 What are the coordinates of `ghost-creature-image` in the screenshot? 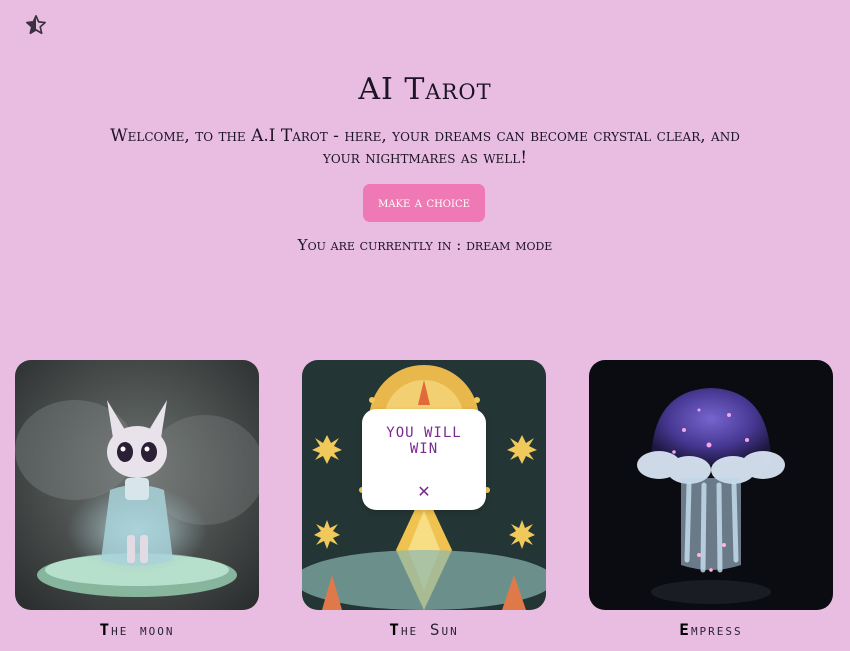 It's located at (137, 485).